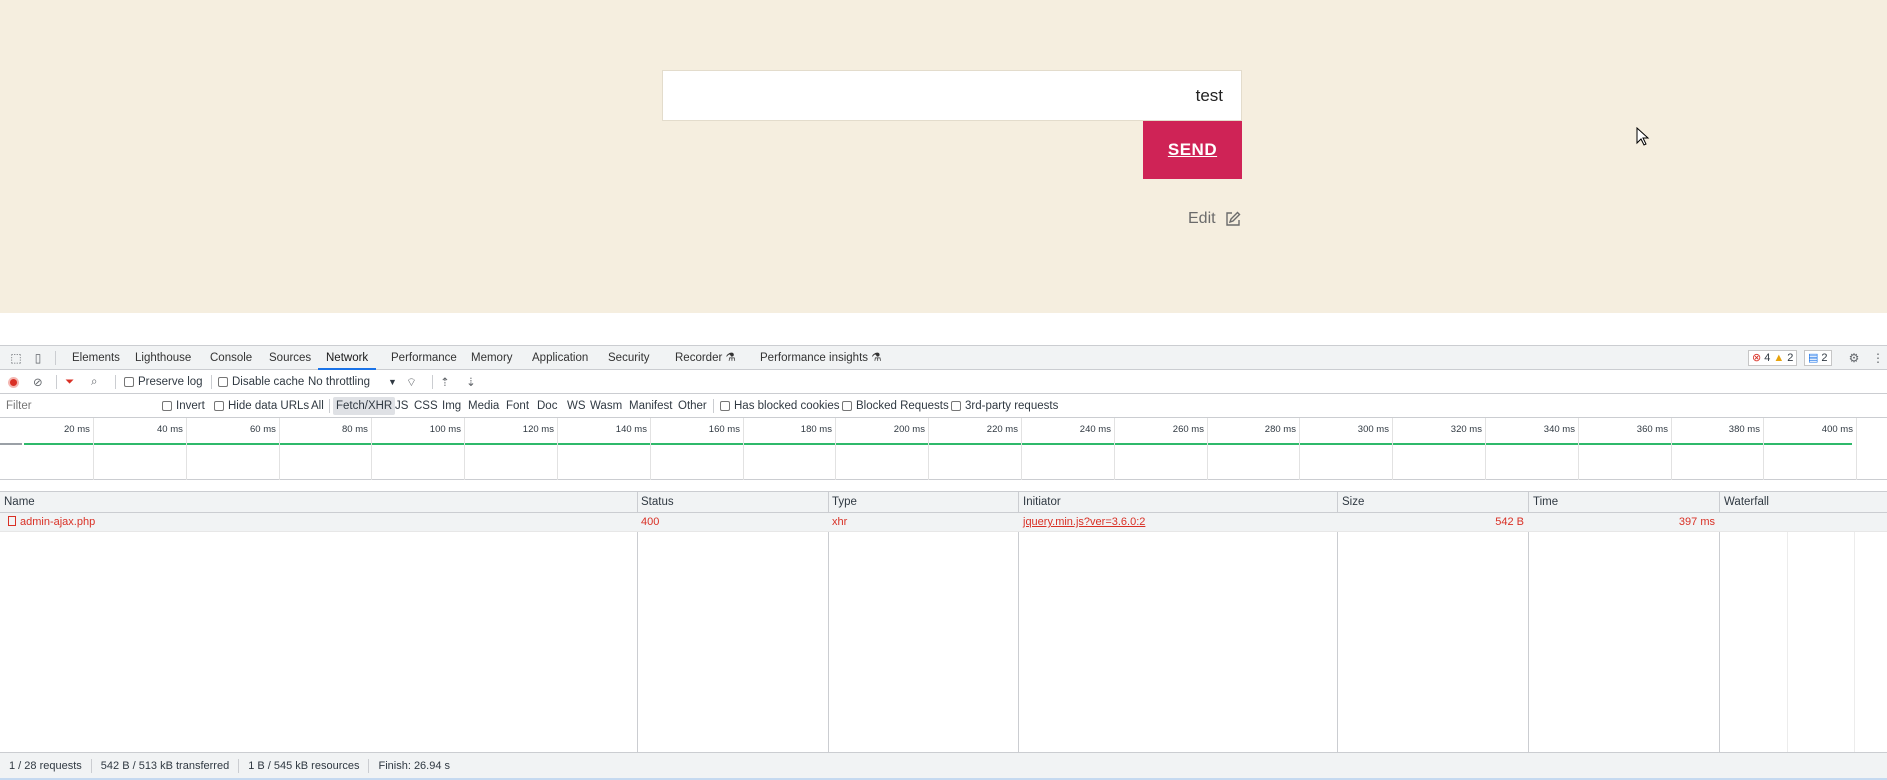  I want to click on overview-tick-label: 320 ms, so click(1466, 429).